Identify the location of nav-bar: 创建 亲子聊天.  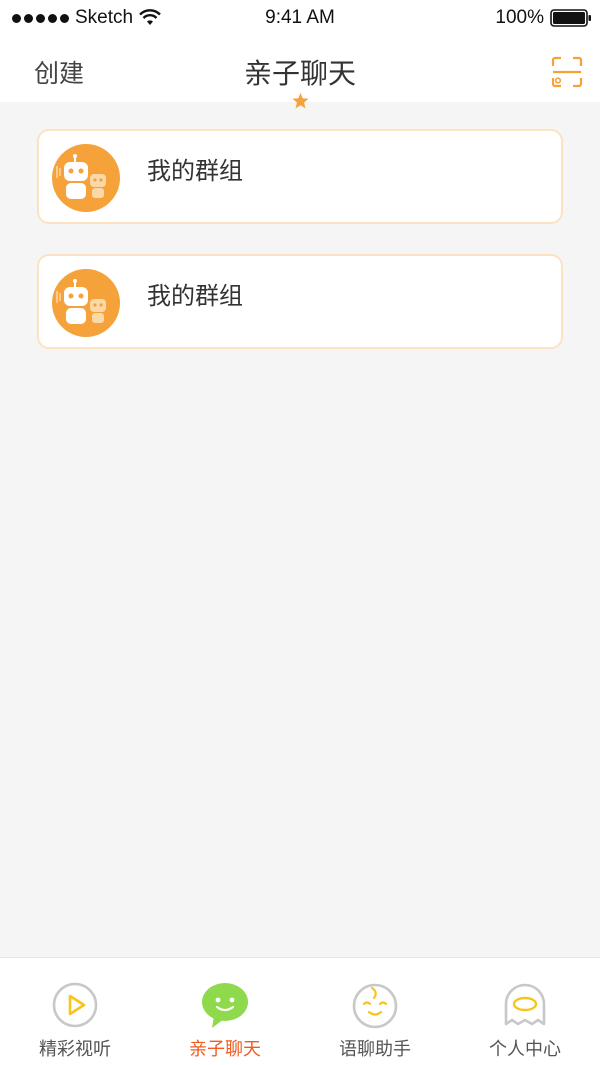
(300, 72).